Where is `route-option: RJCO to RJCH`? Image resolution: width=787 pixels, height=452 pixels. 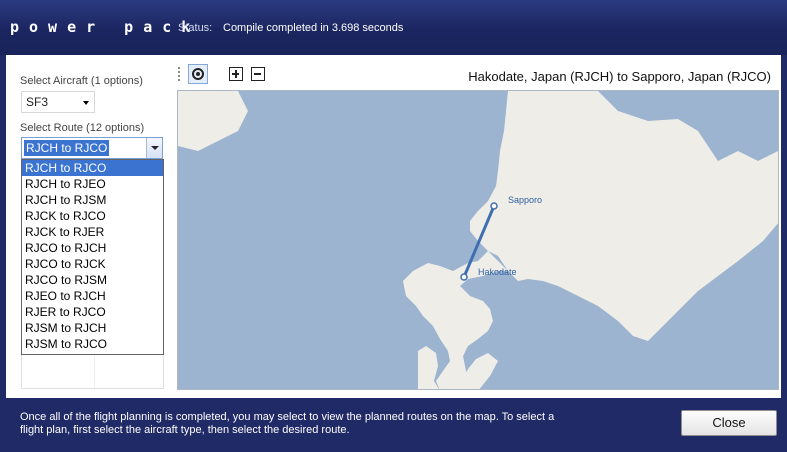 route-option: RJCO to RJCH is located at coordinates (92, 248).